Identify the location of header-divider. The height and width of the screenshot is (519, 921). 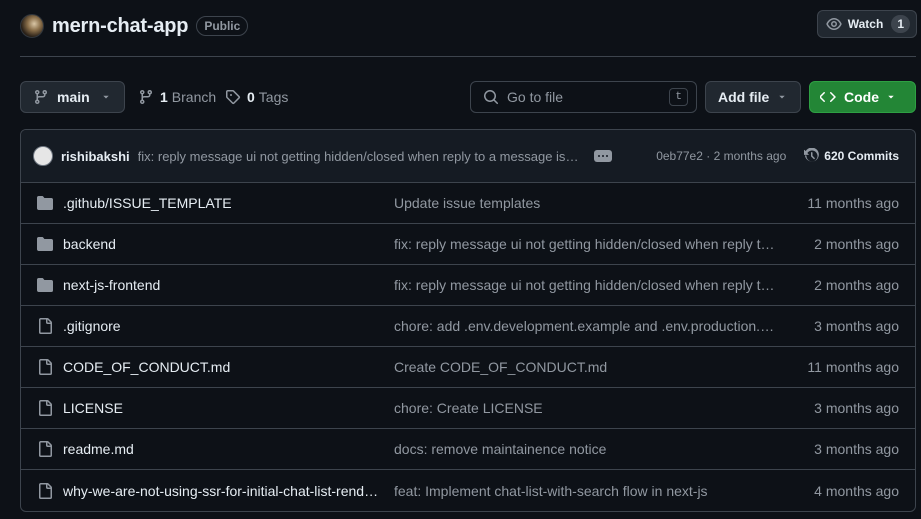
(468, 56).